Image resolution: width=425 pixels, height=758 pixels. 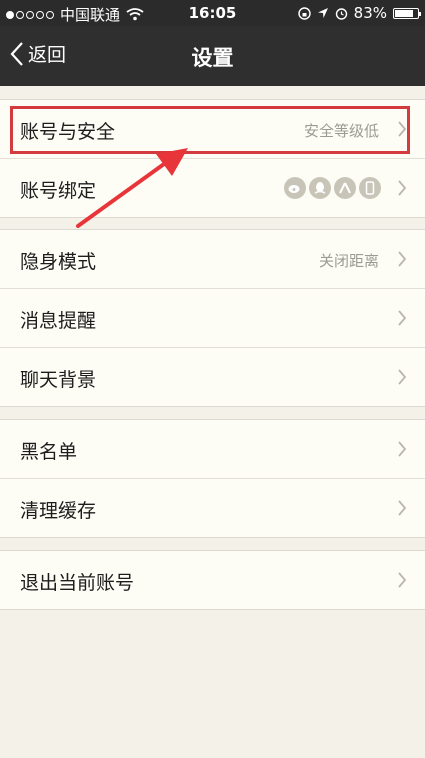 What do you see at coordinates (304, 13) in the screenshot?
I see `rotation-lock-icon` at bounding box center [304, 13].